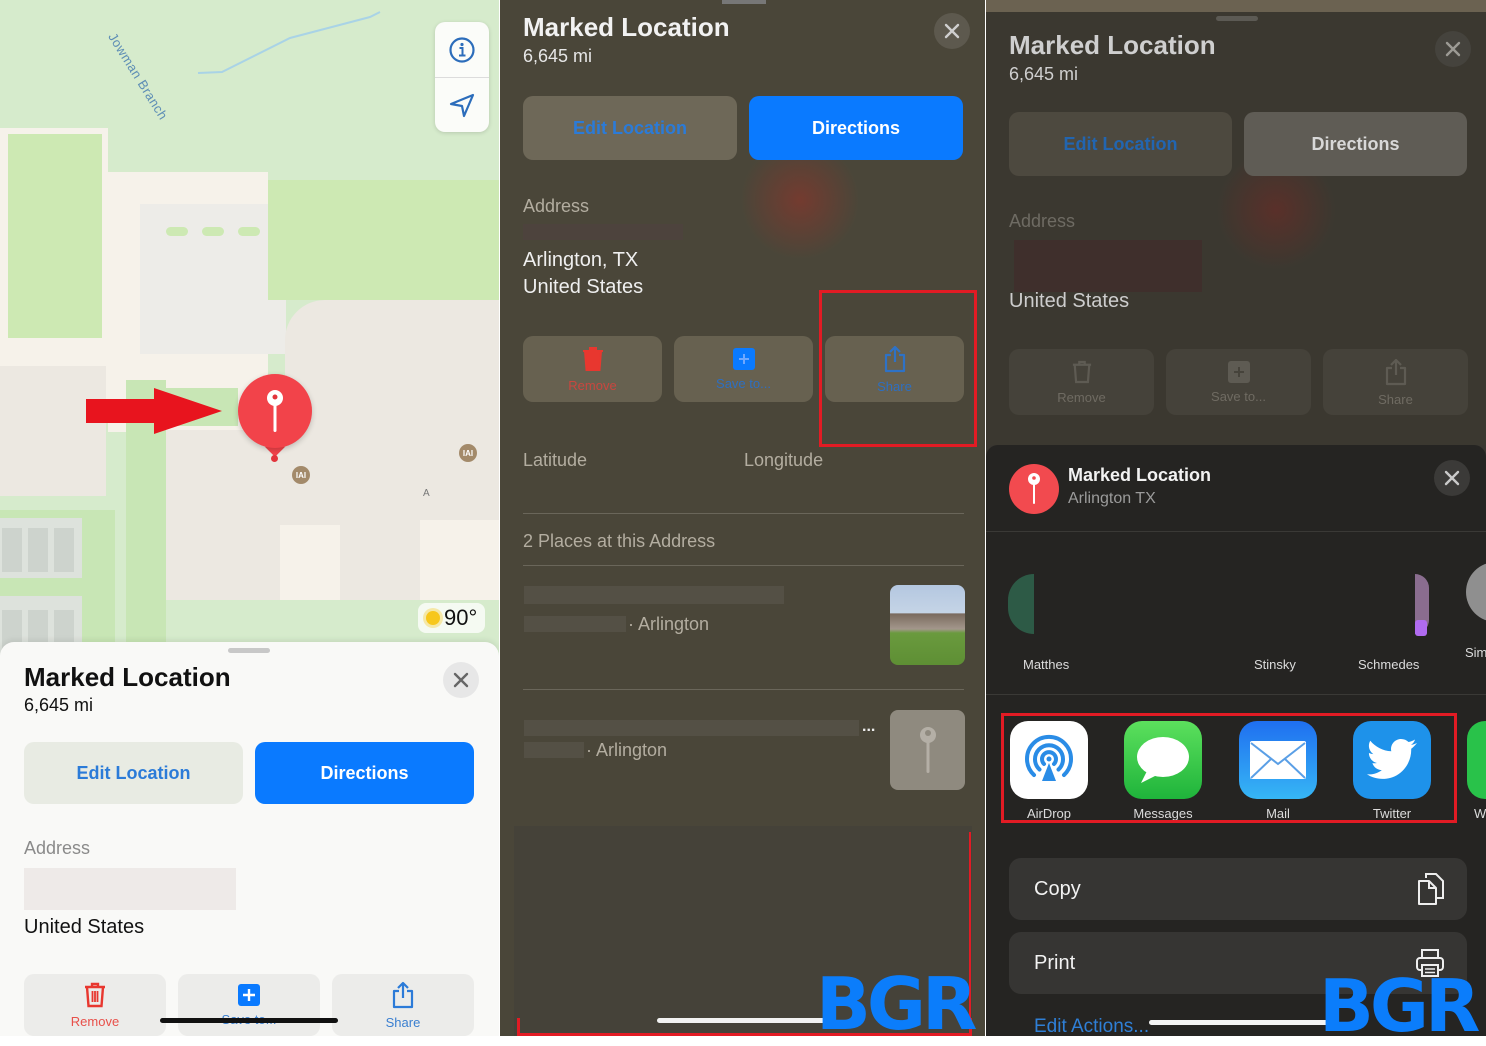  Describe the element at coordinates (898, 368) in the screenshot. I see `share-highlight-box` at that location.